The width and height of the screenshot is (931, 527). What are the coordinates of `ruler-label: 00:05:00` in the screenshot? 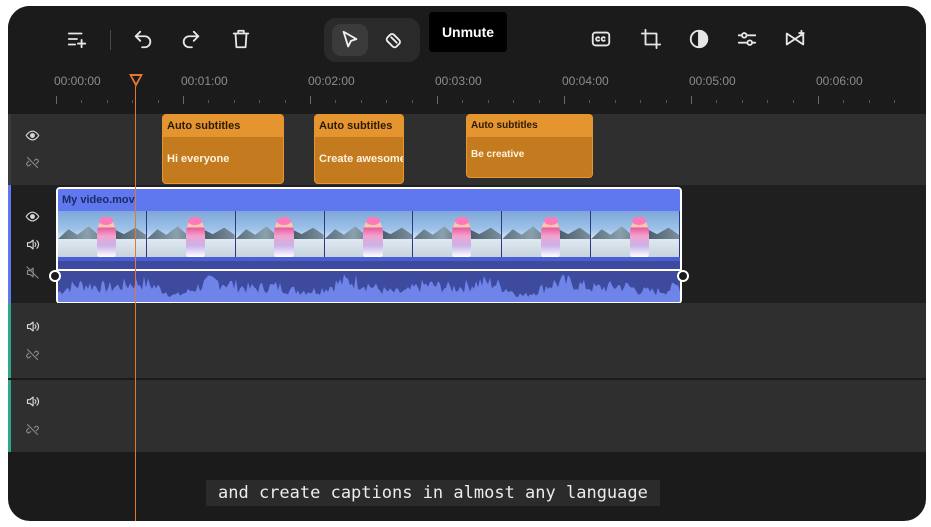 It's located at (712, 81).